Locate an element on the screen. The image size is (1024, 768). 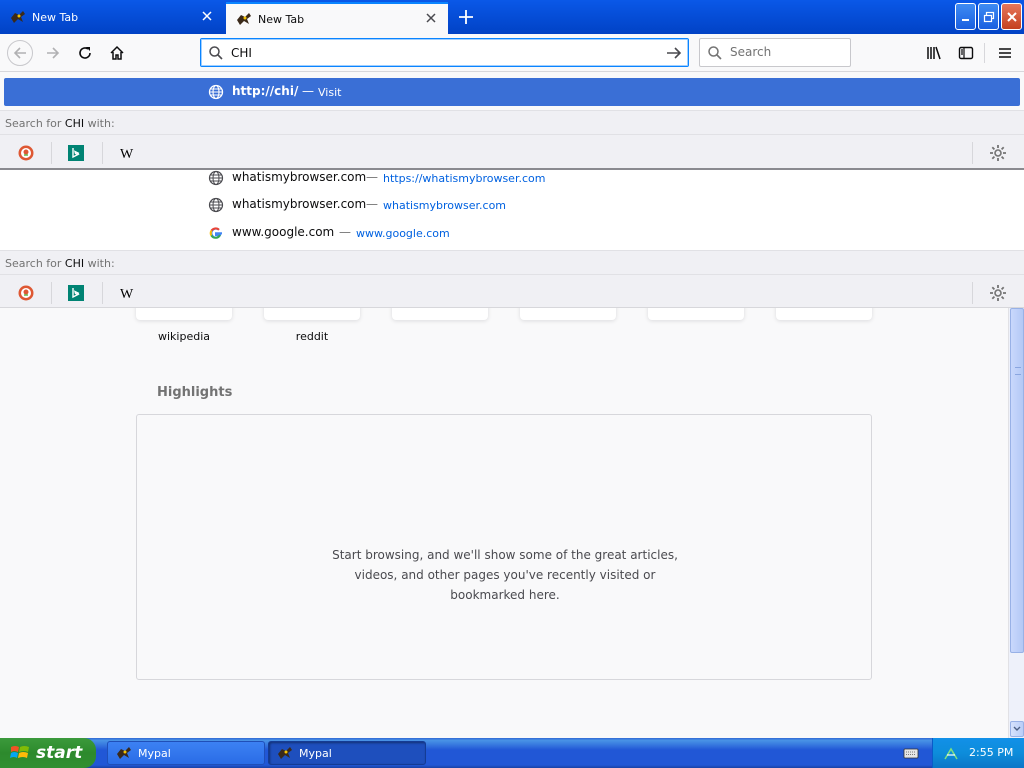
keyboard-icon is located at coordinates (911, 753).